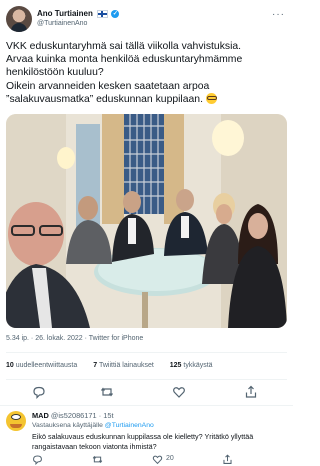  Describe the element at coordinates (40, 415) in the screenshot. I see `reply-author-name: MAD` at that location.